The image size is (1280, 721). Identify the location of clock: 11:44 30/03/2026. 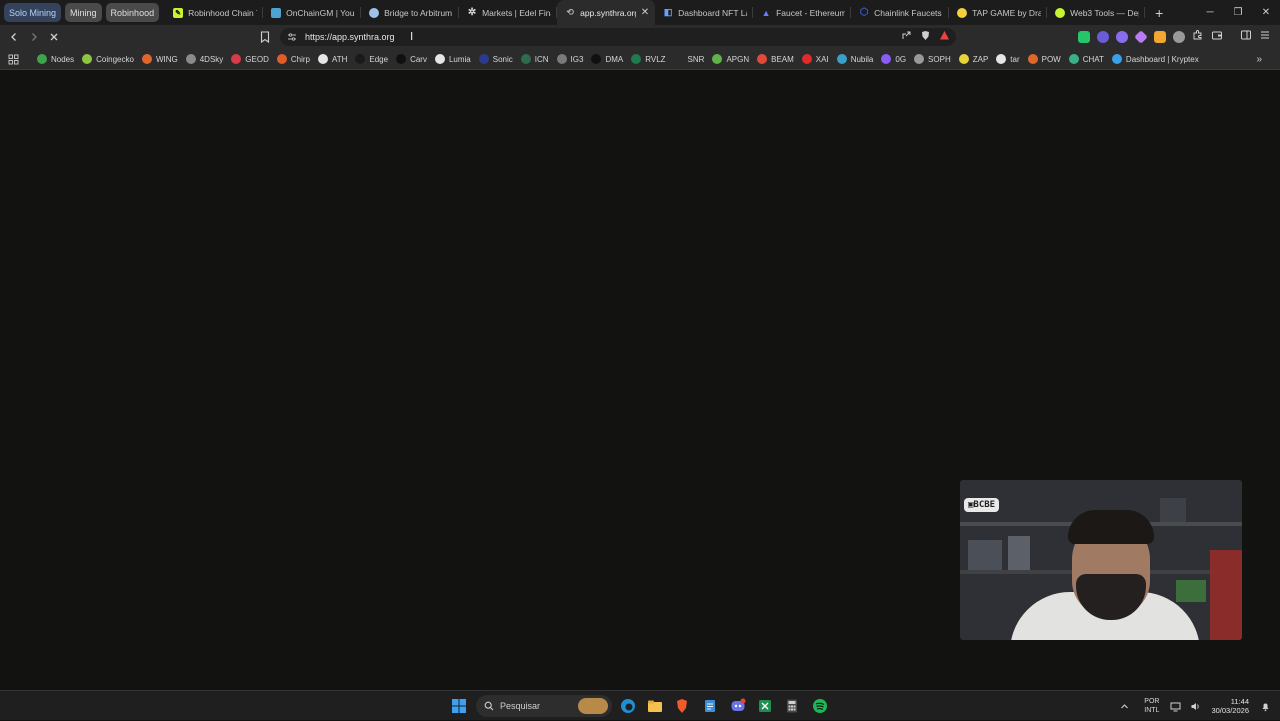
(1230, 706).